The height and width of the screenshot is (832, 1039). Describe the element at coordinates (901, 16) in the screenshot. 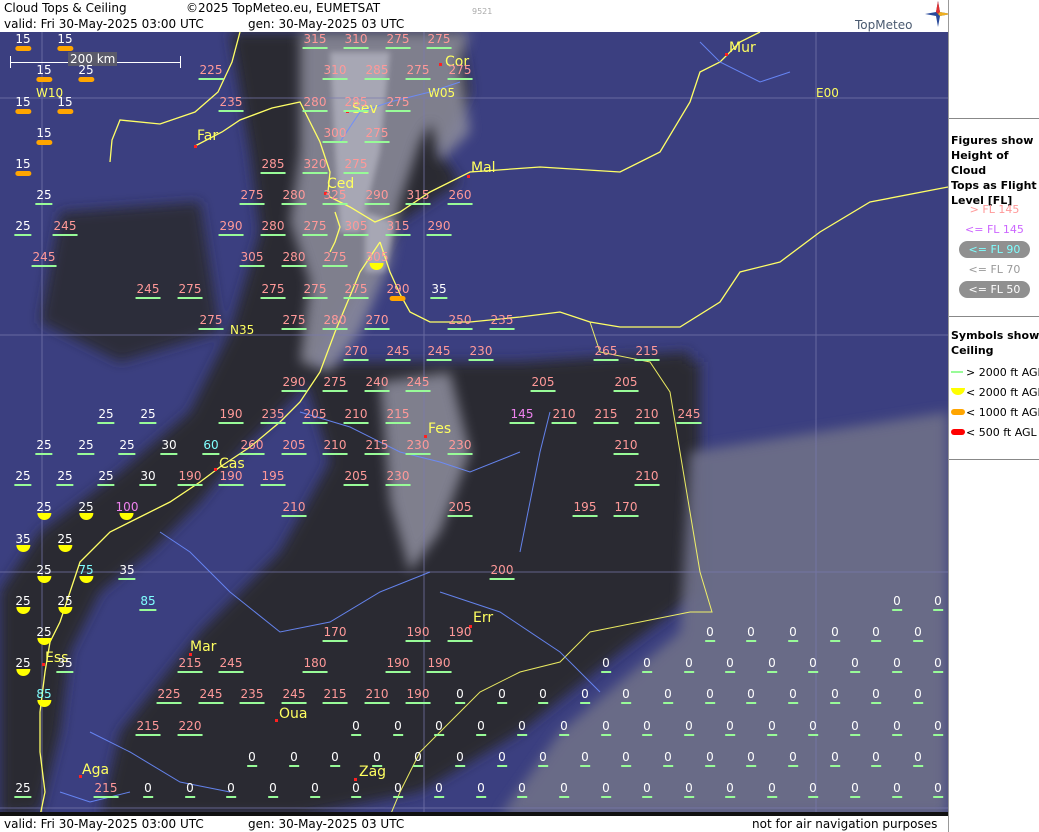

I see `topmeteo-logo: TopMeteo` at that location.